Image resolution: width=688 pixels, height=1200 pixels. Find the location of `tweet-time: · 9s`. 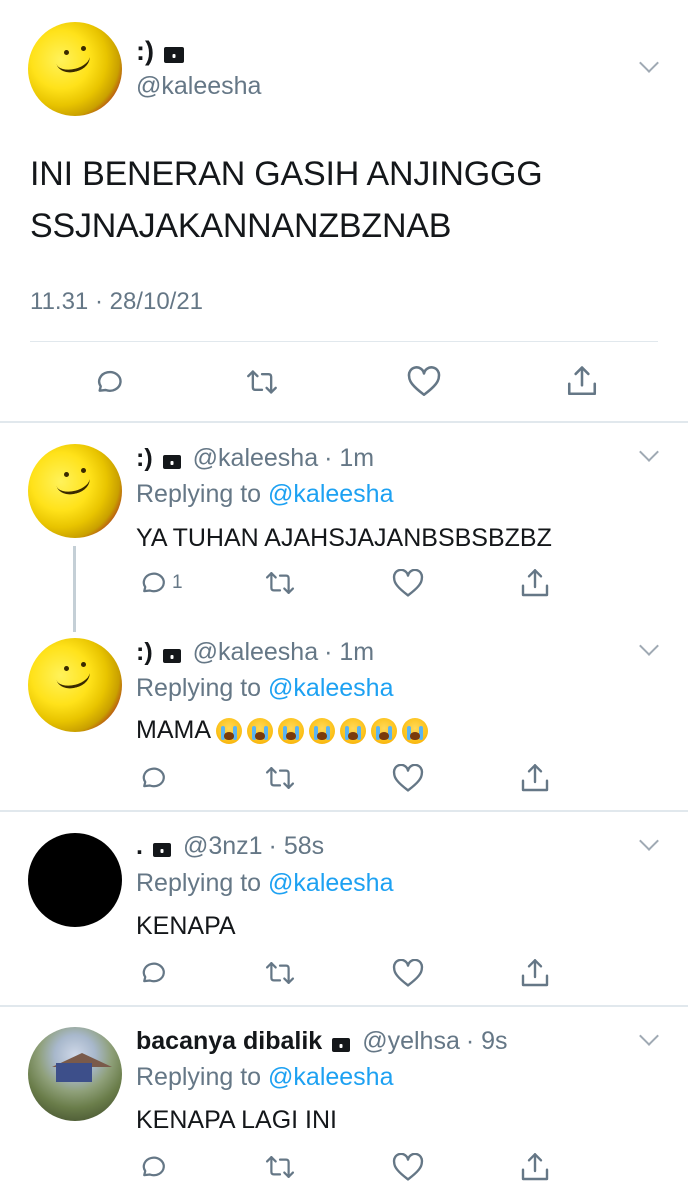

tweet-time: · 9s is located at coordinates (487, 1041).